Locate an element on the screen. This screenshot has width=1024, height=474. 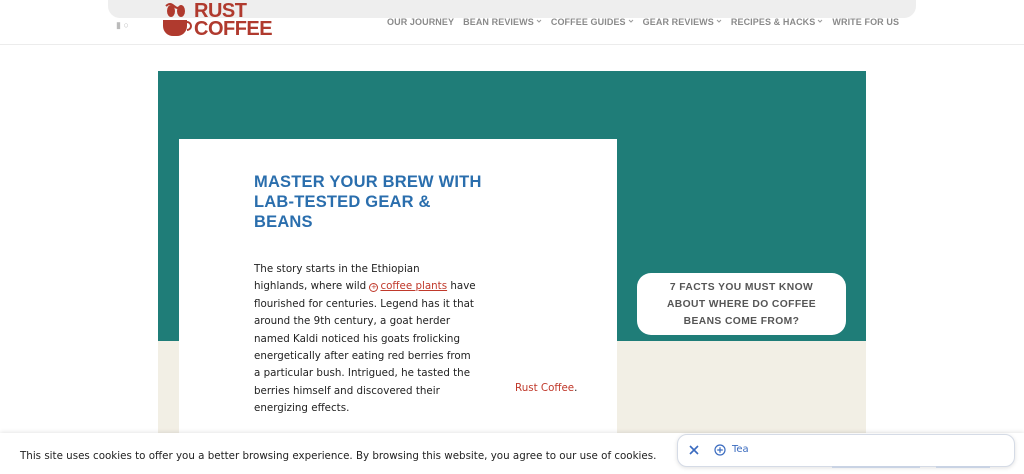
tea-widget: Tea is located at coordinates (846, 450).